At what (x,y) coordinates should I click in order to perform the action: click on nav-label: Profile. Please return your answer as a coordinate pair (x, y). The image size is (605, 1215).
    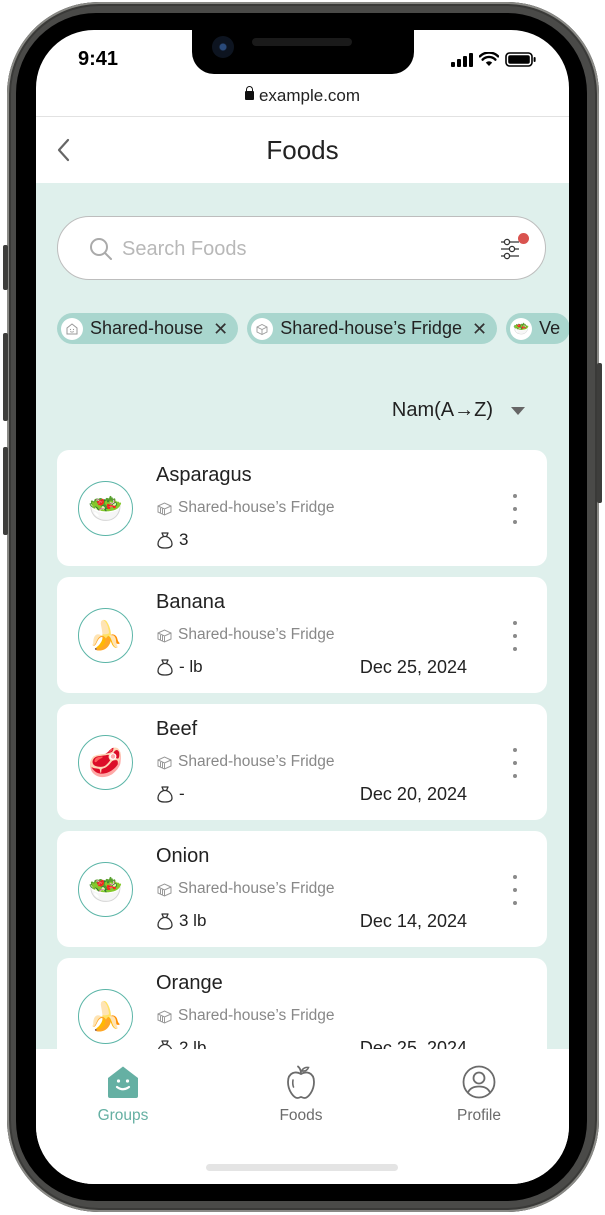
    Looking at the image, I should click on (479, 1115).